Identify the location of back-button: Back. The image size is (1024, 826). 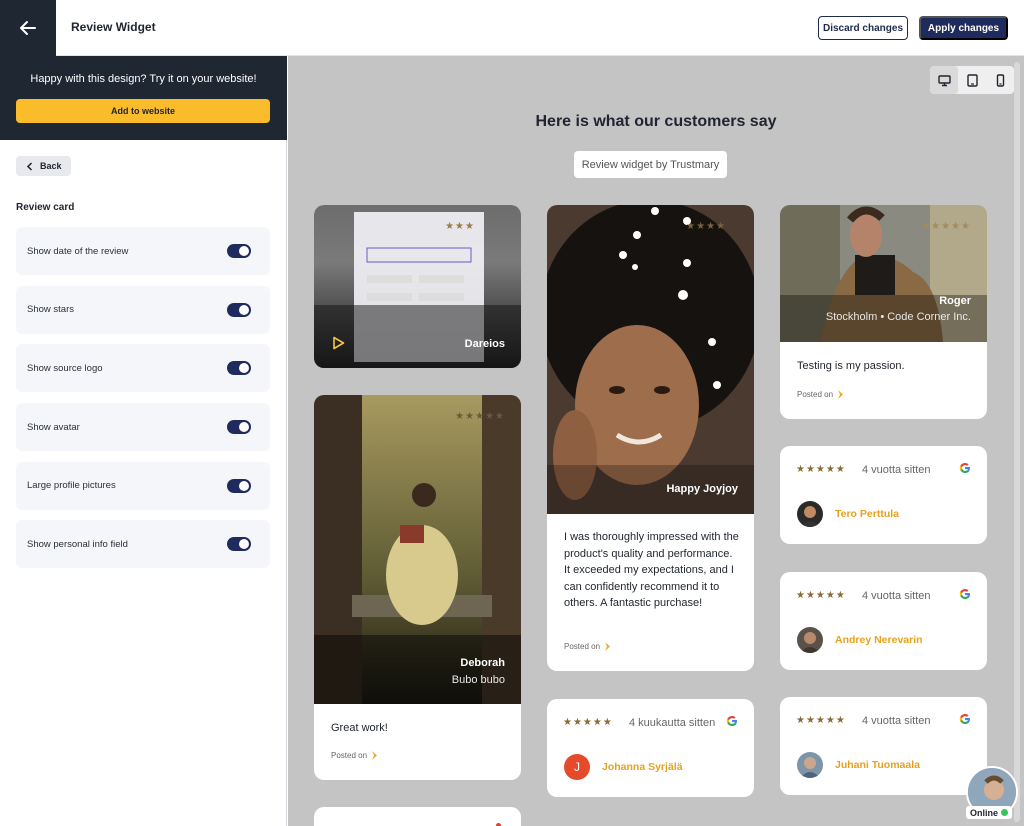
(43, 166).